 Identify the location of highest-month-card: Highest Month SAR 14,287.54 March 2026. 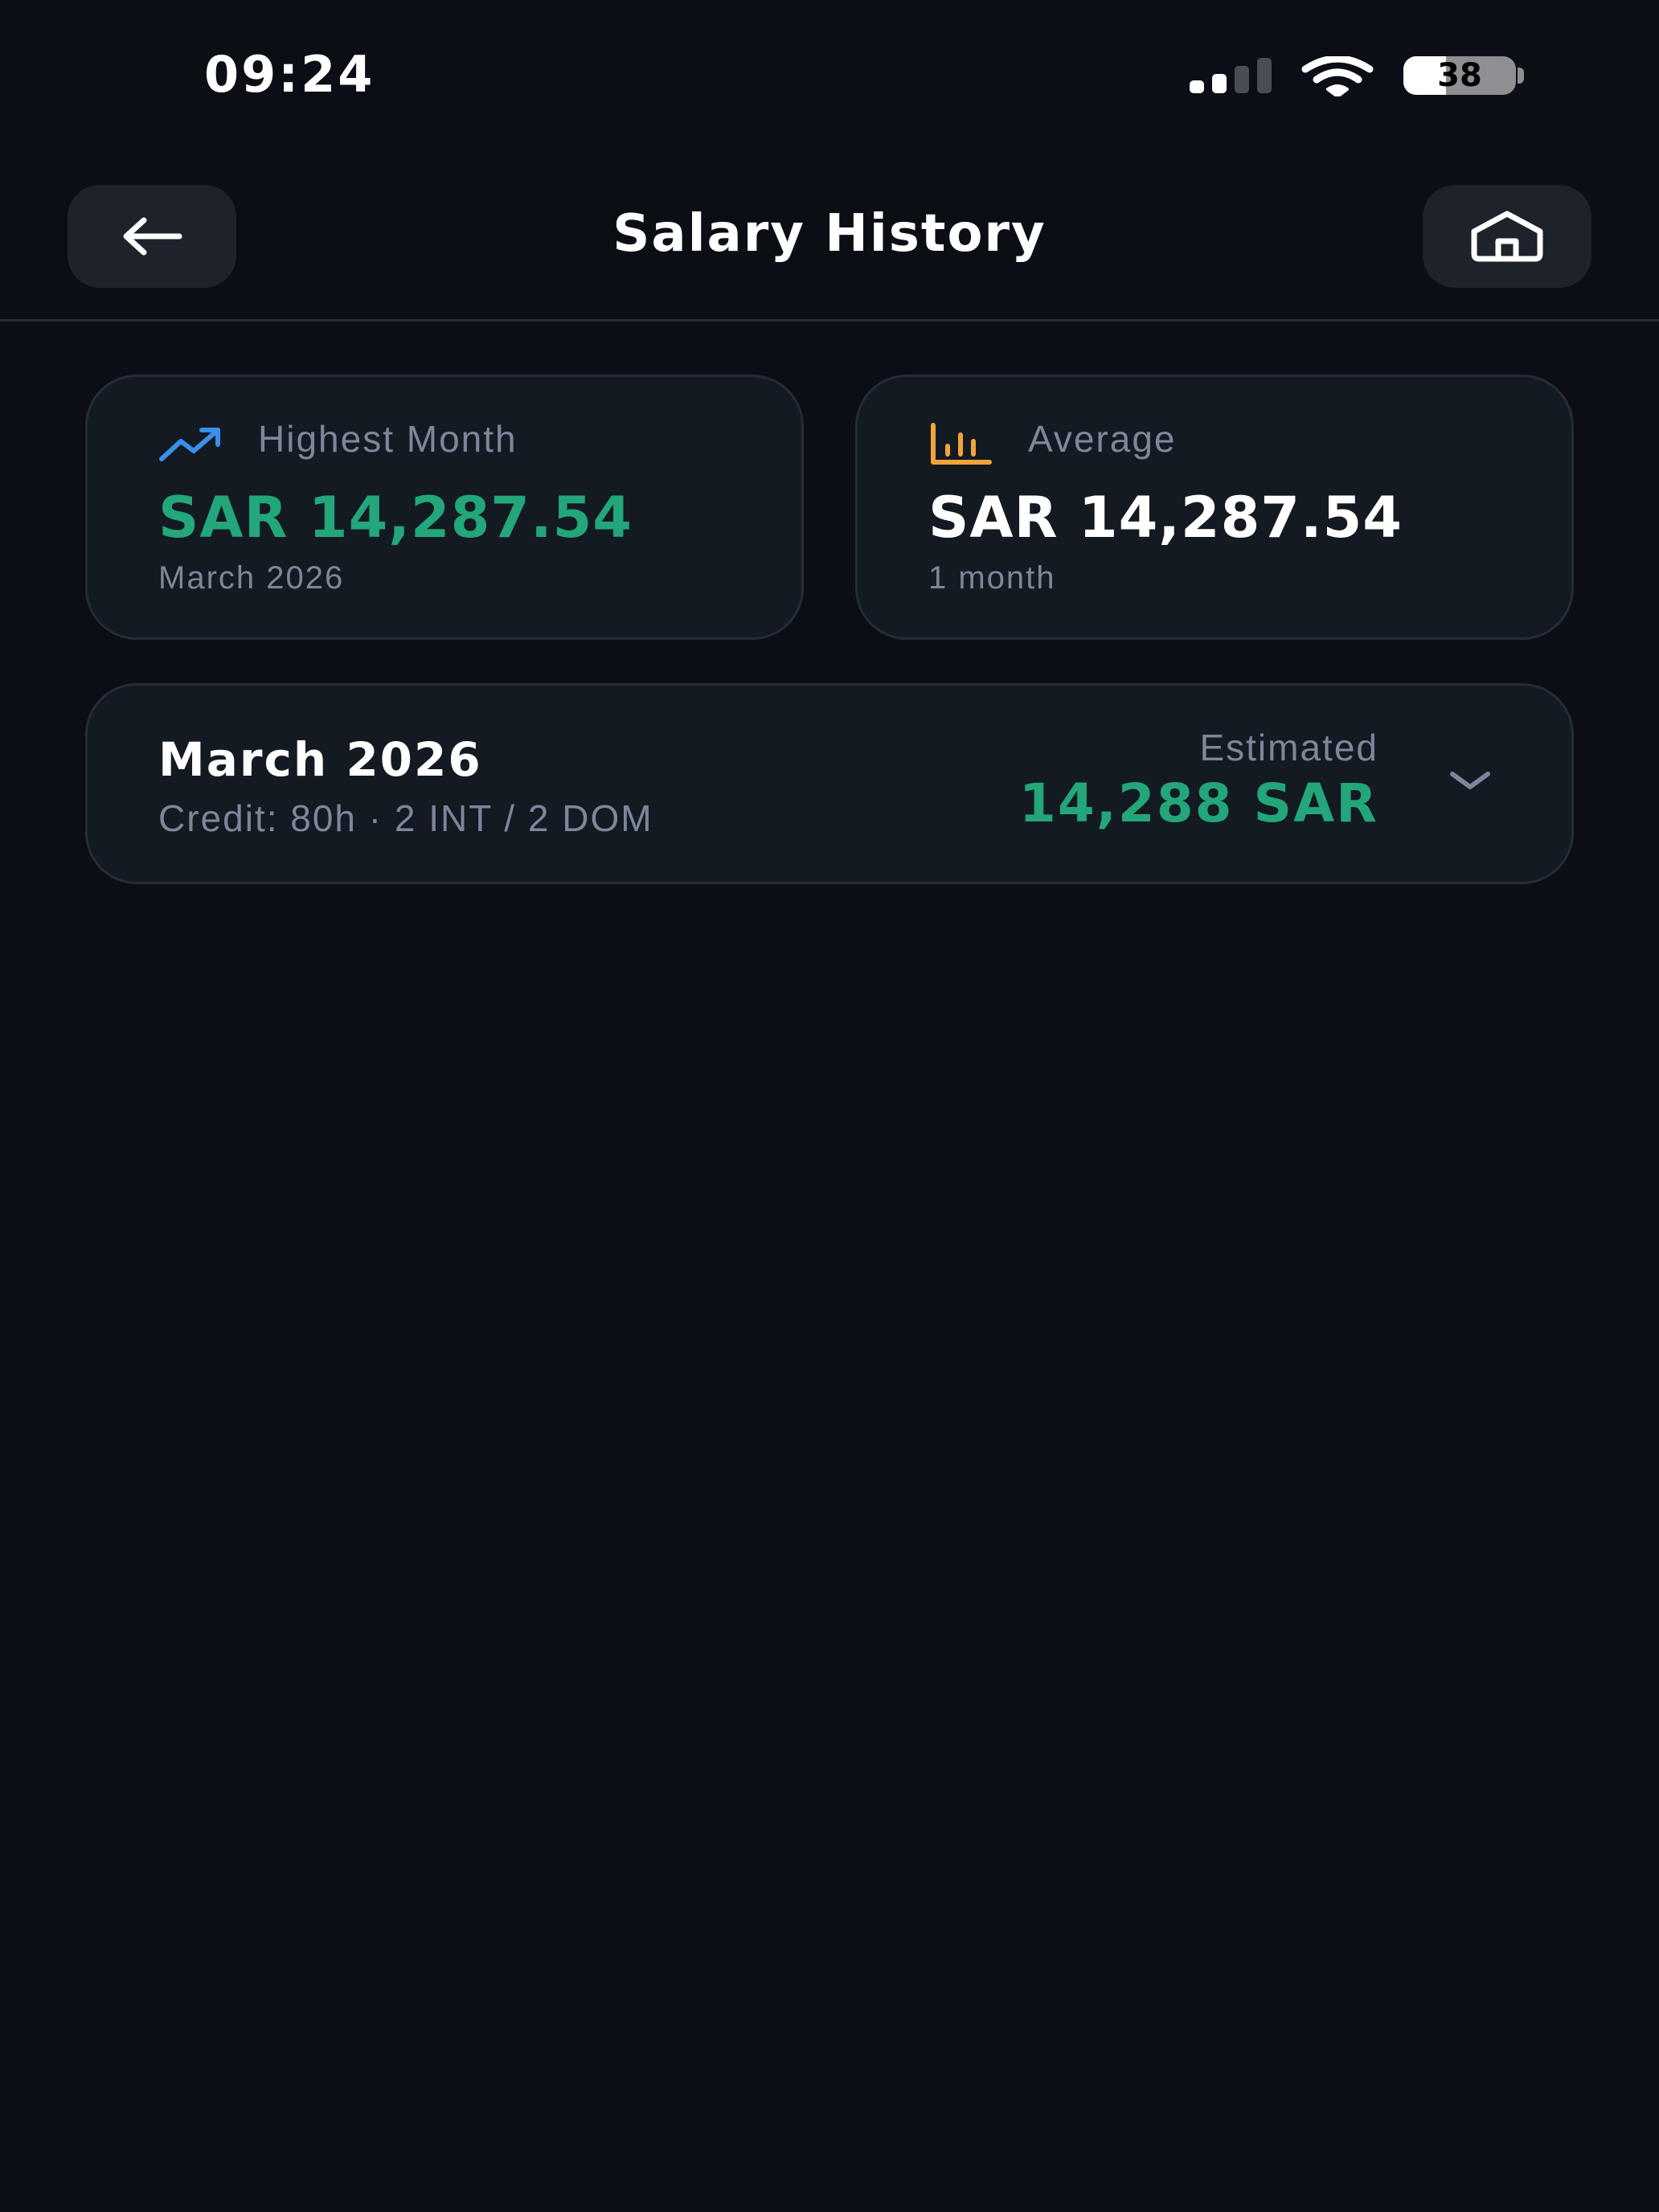
(444, 507).